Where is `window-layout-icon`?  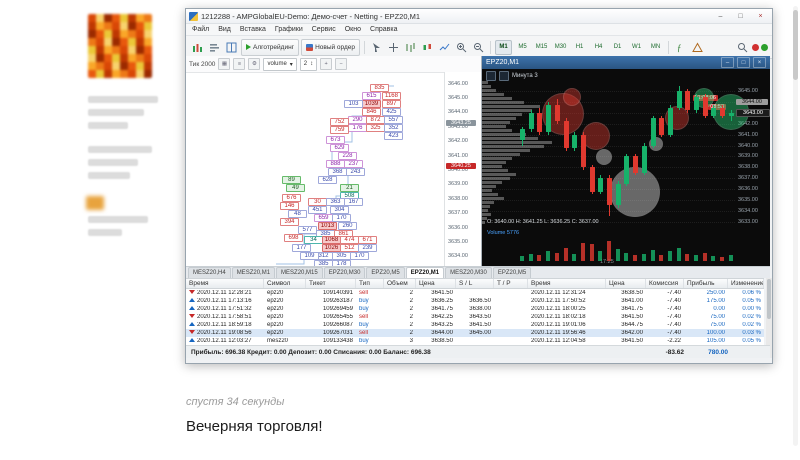
window-layout-icon is located at coordinates (231, 47).